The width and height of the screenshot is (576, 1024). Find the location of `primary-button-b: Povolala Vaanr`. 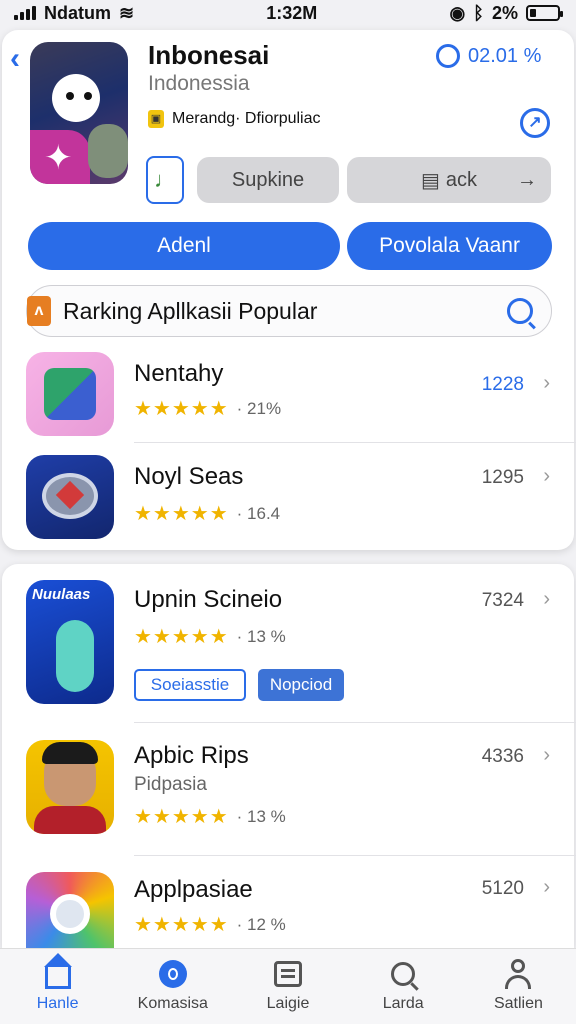

primary-button-b: Povolala Vaanr is located at coordinates (449, 246).